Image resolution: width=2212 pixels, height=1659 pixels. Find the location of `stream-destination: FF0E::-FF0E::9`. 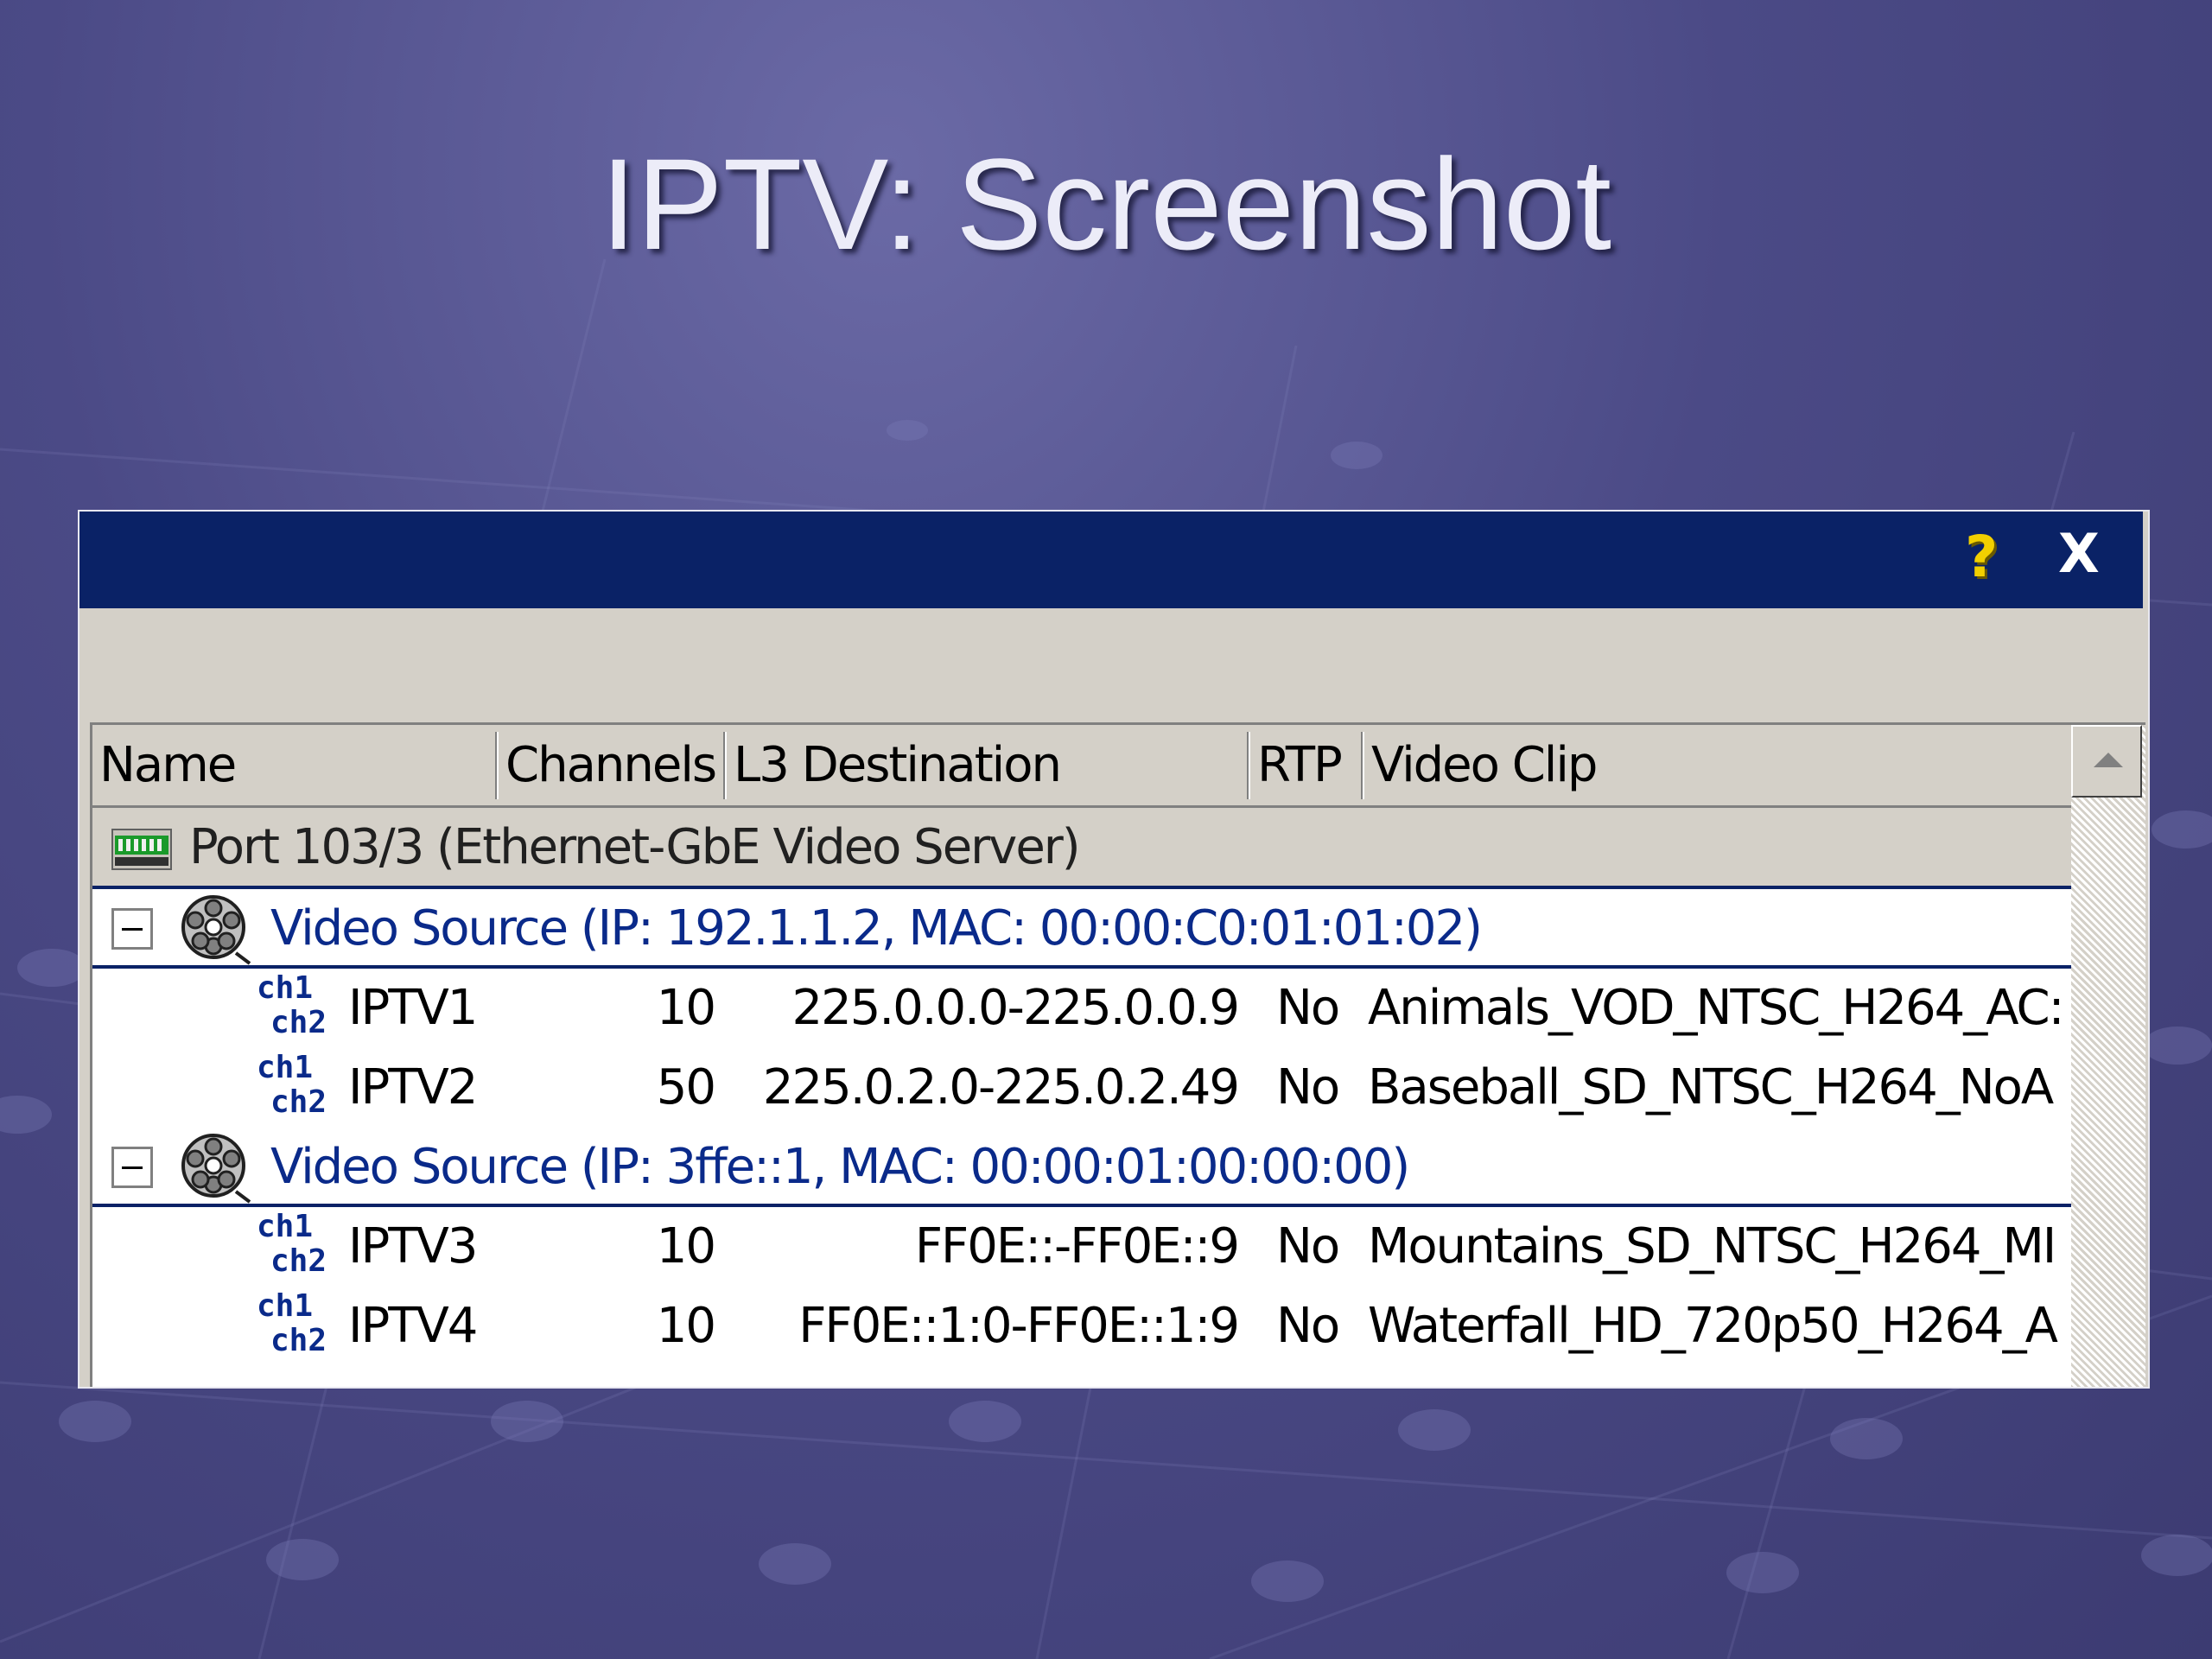

stream-destination: FF0E::-FF0E::9 is located at coordinates (1076, 1246).